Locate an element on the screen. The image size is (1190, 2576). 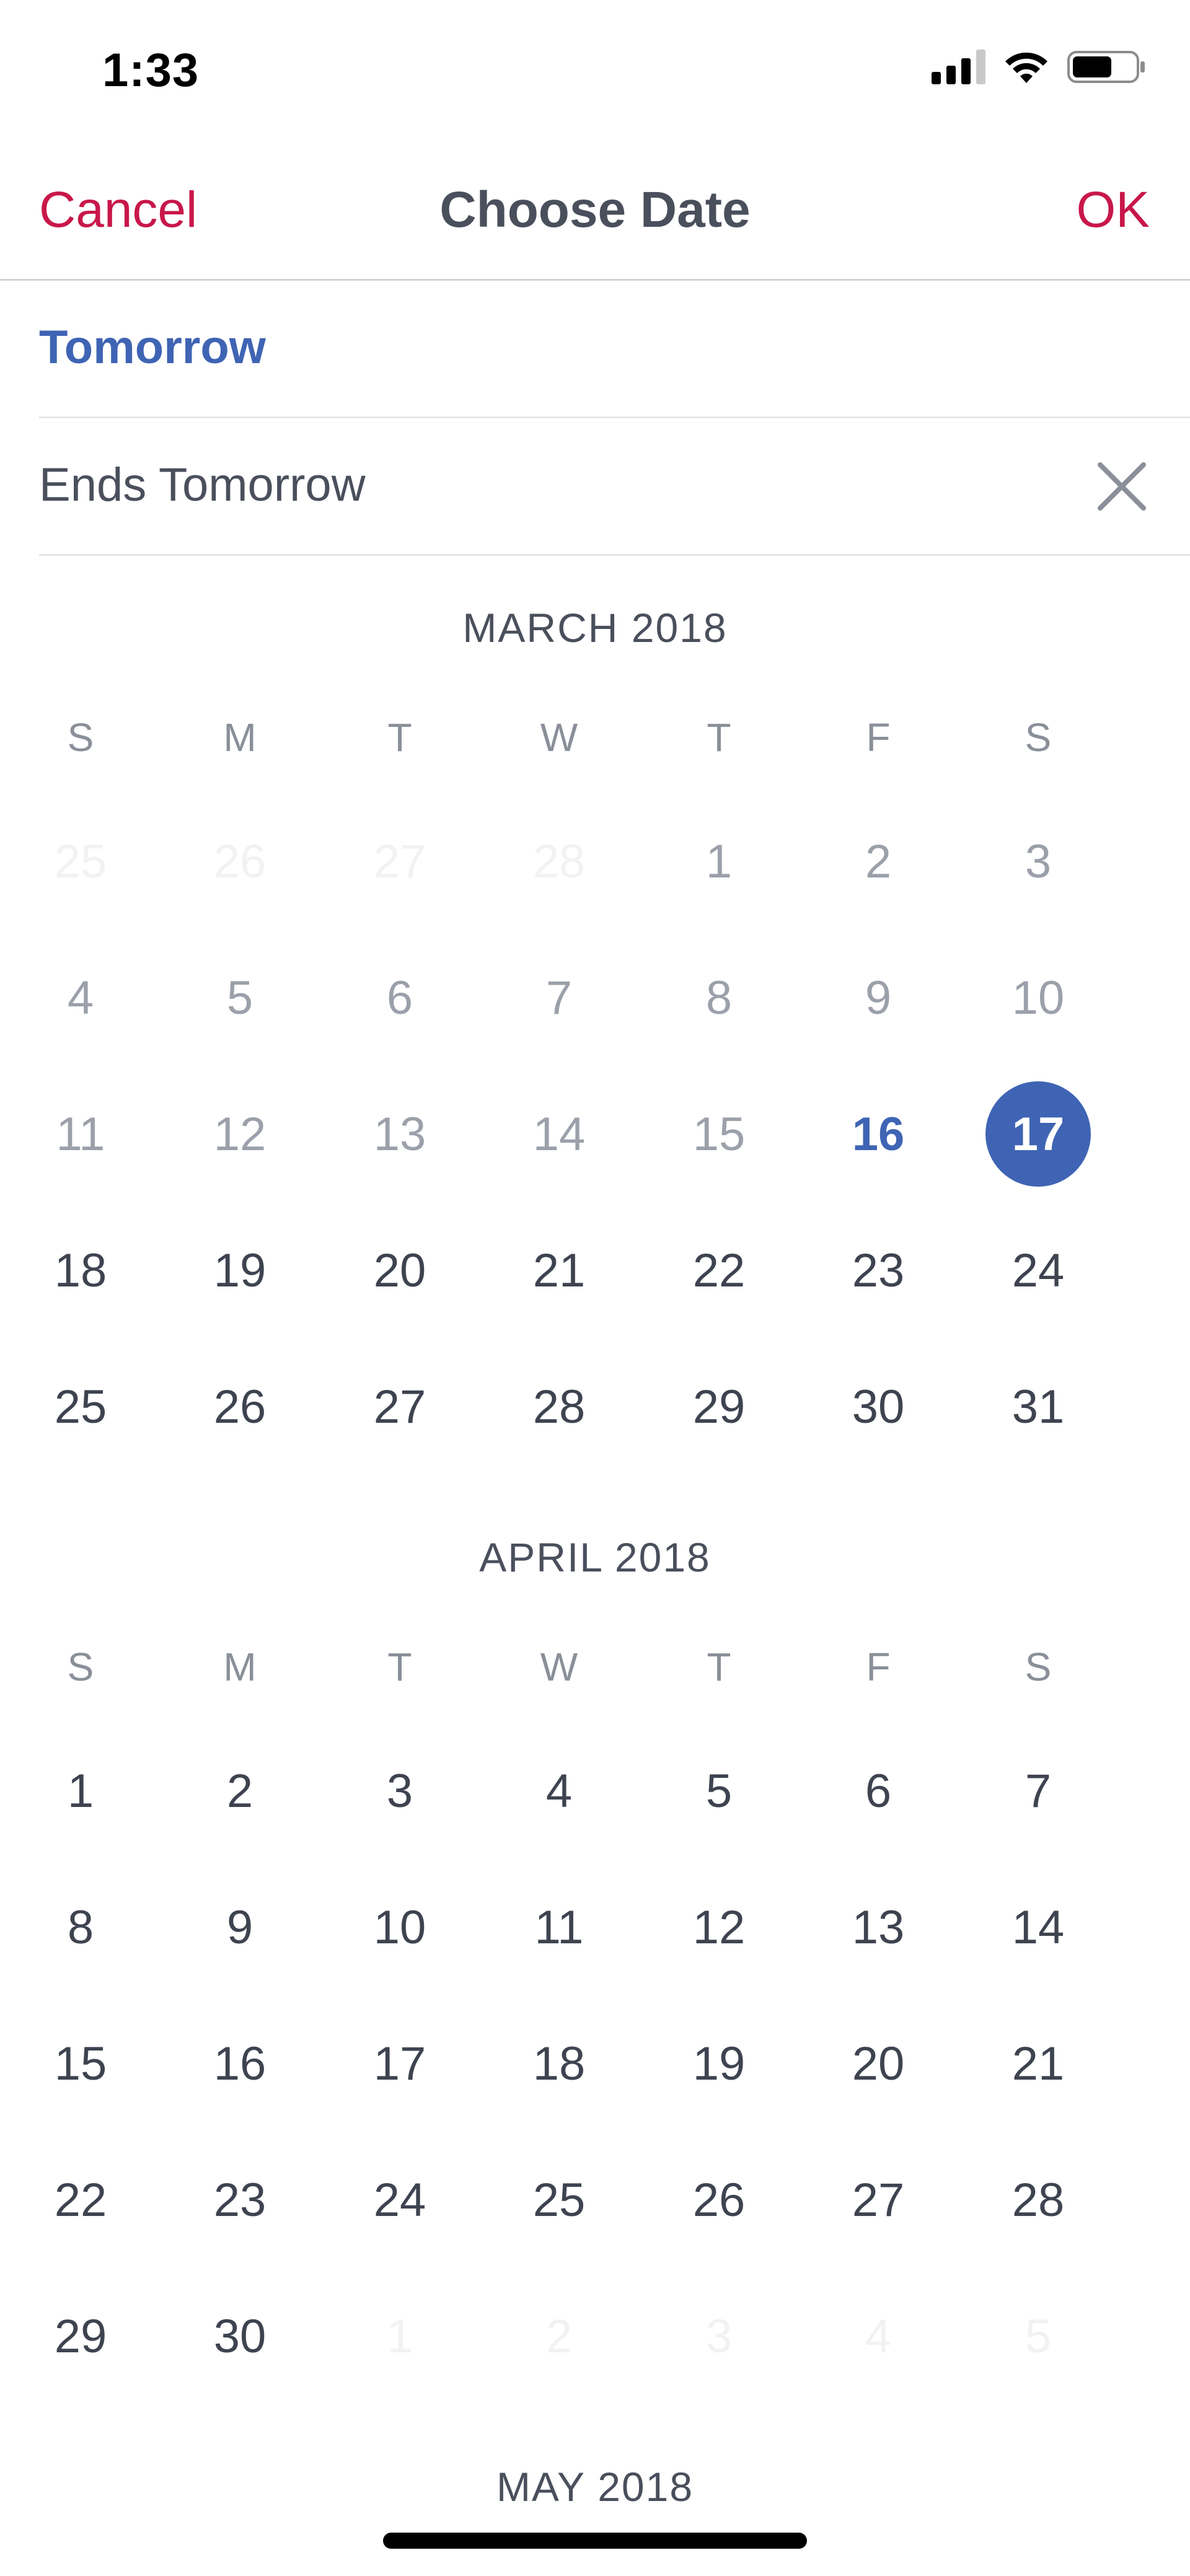
nav-bar: Cancel Choose Date OK is located at coordinates (595, 212).